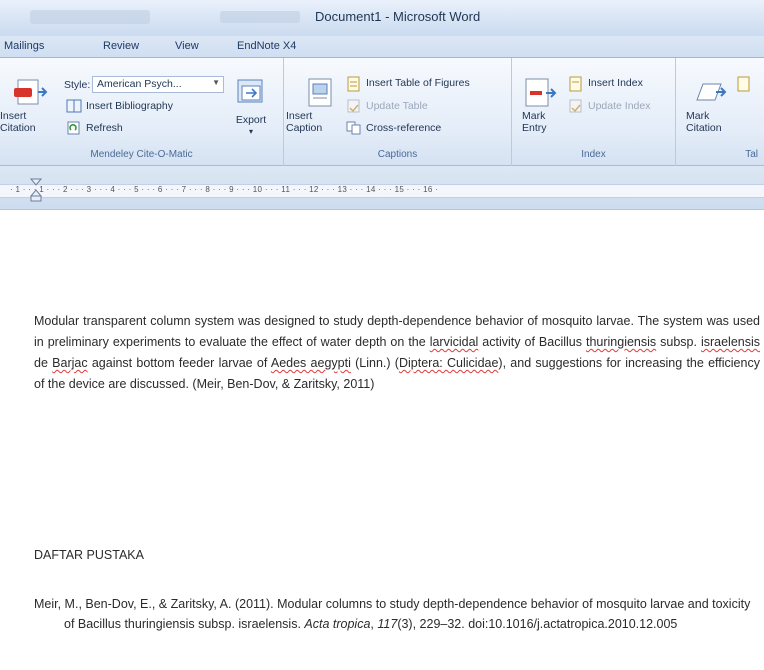 The width and height of the screenshot is (764, 670). I want to click on table-of-authorities-icon, so click(743, 84).